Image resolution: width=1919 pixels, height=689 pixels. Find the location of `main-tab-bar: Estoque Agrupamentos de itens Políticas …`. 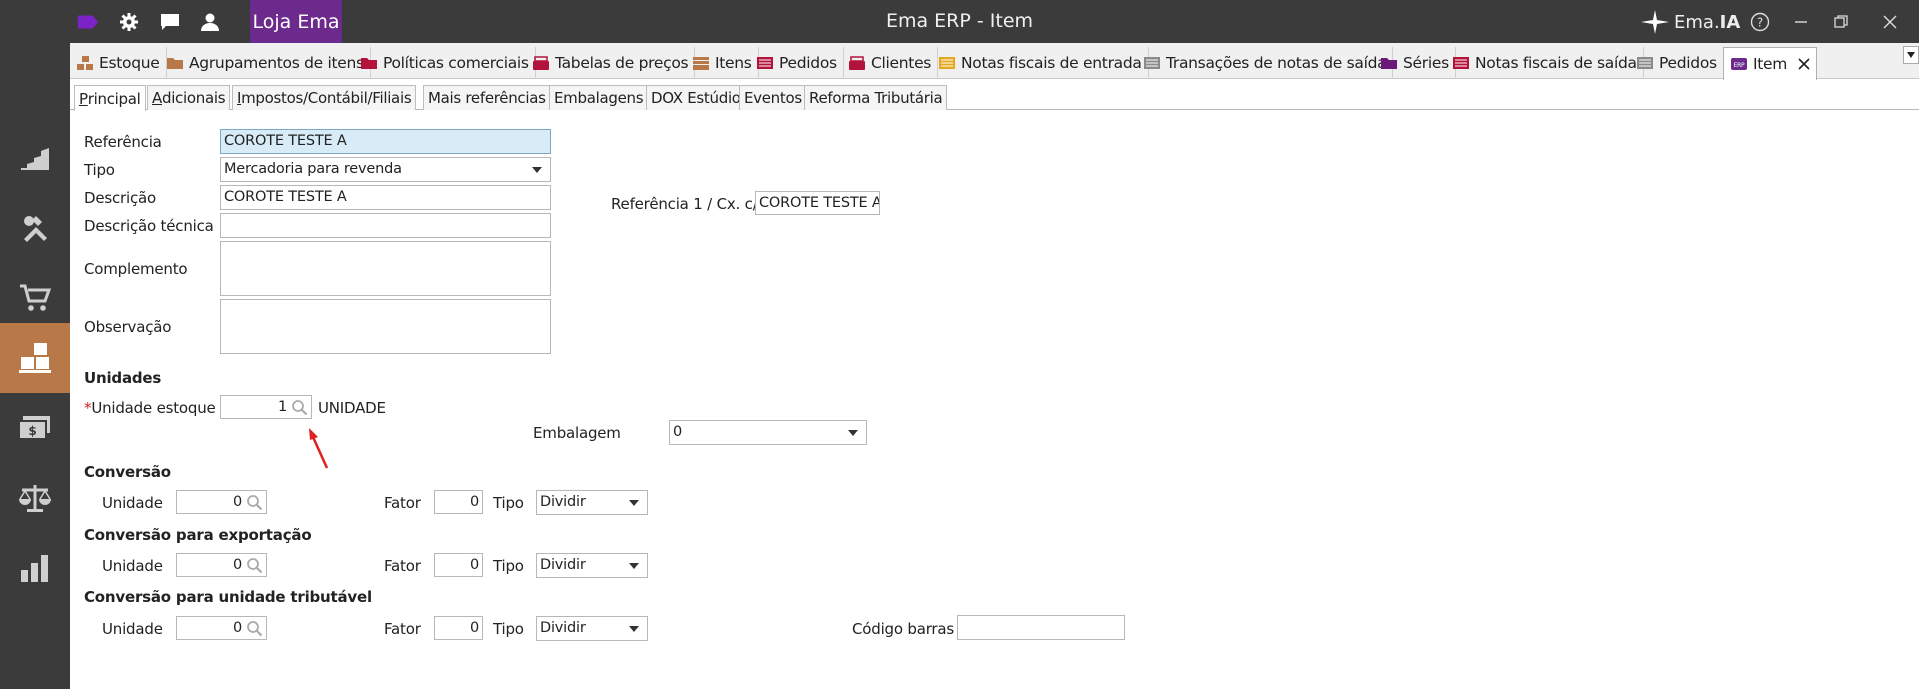

main-tab-bar: Estoque Agrupamentos de itens Políticas … is located at coordinates (994, 61).